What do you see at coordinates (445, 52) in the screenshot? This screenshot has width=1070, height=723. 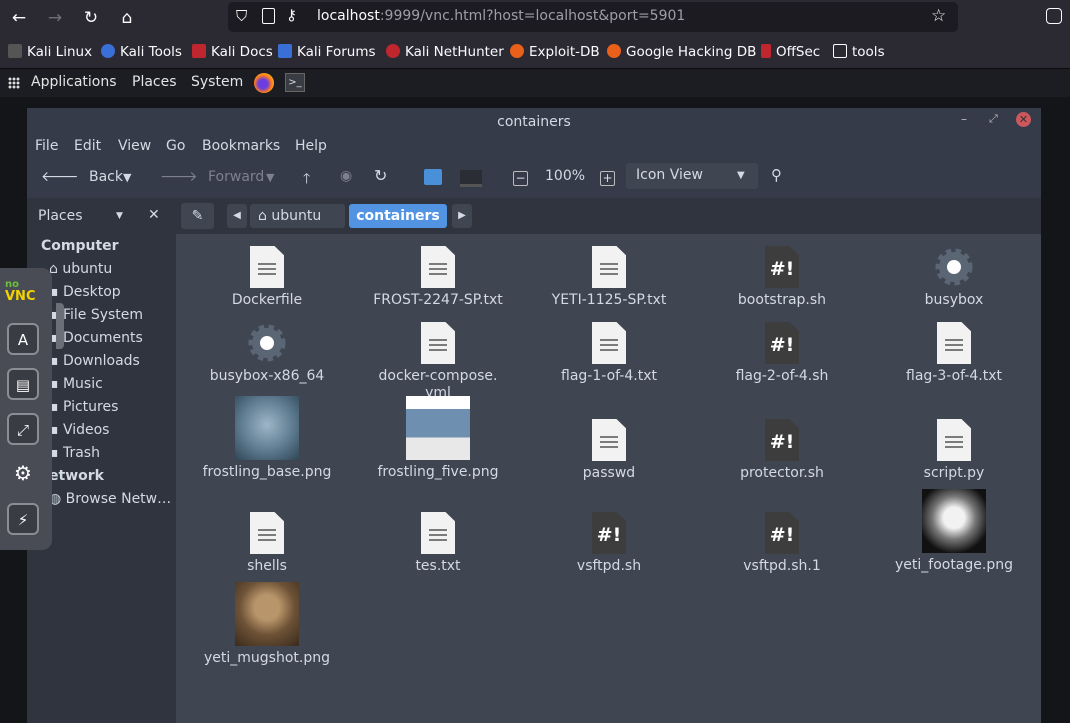 I see `bookmark-kali-nethunter: Kali NetHunter` at bounding box center [445, 52].